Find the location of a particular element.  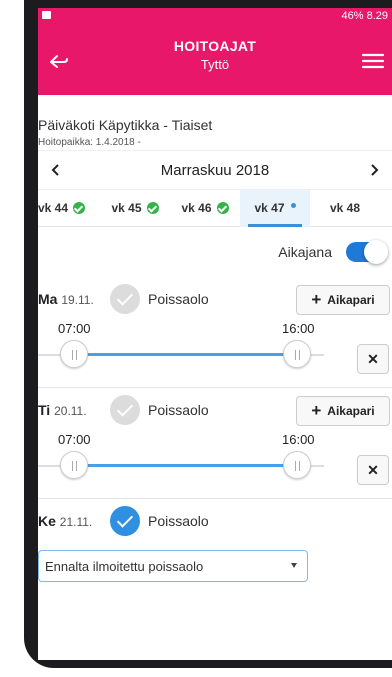

day-label: Ma 19.11. is located at coordinates (74, 299).